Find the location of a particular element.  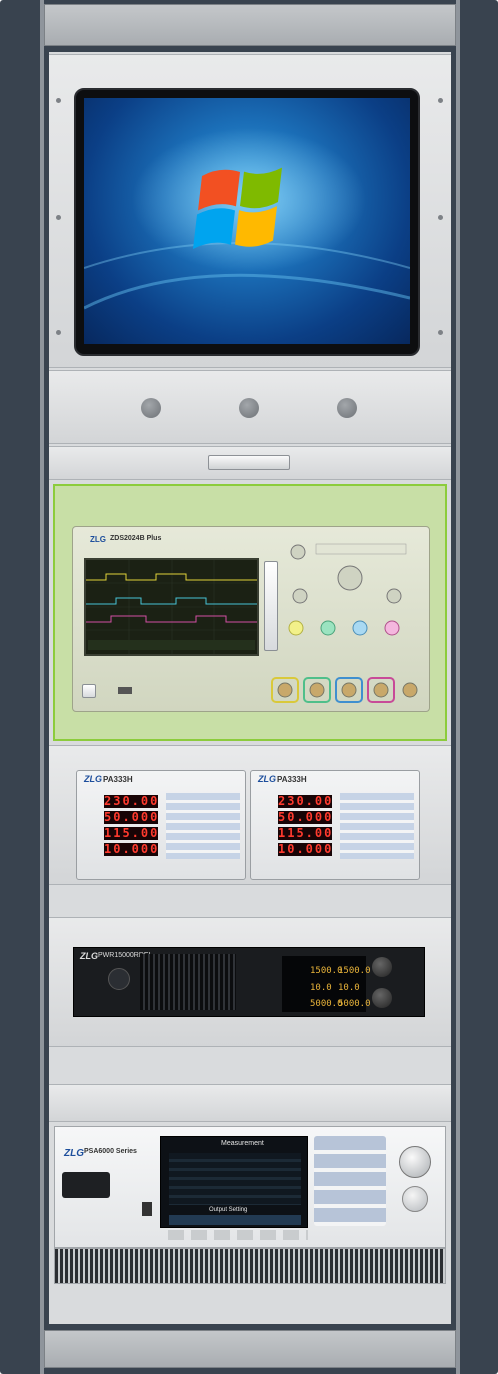

windows-logo-icon is located at coordinates (247, 219).